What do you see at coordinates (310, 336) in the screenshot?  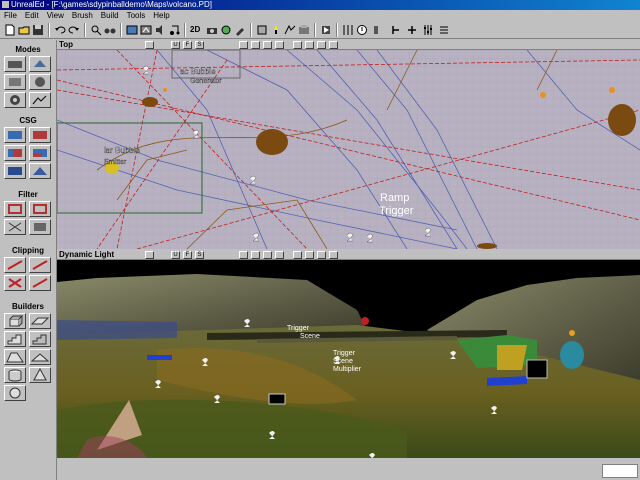 I see `label-scene-a: Scene` at bounding box center [310, 336].